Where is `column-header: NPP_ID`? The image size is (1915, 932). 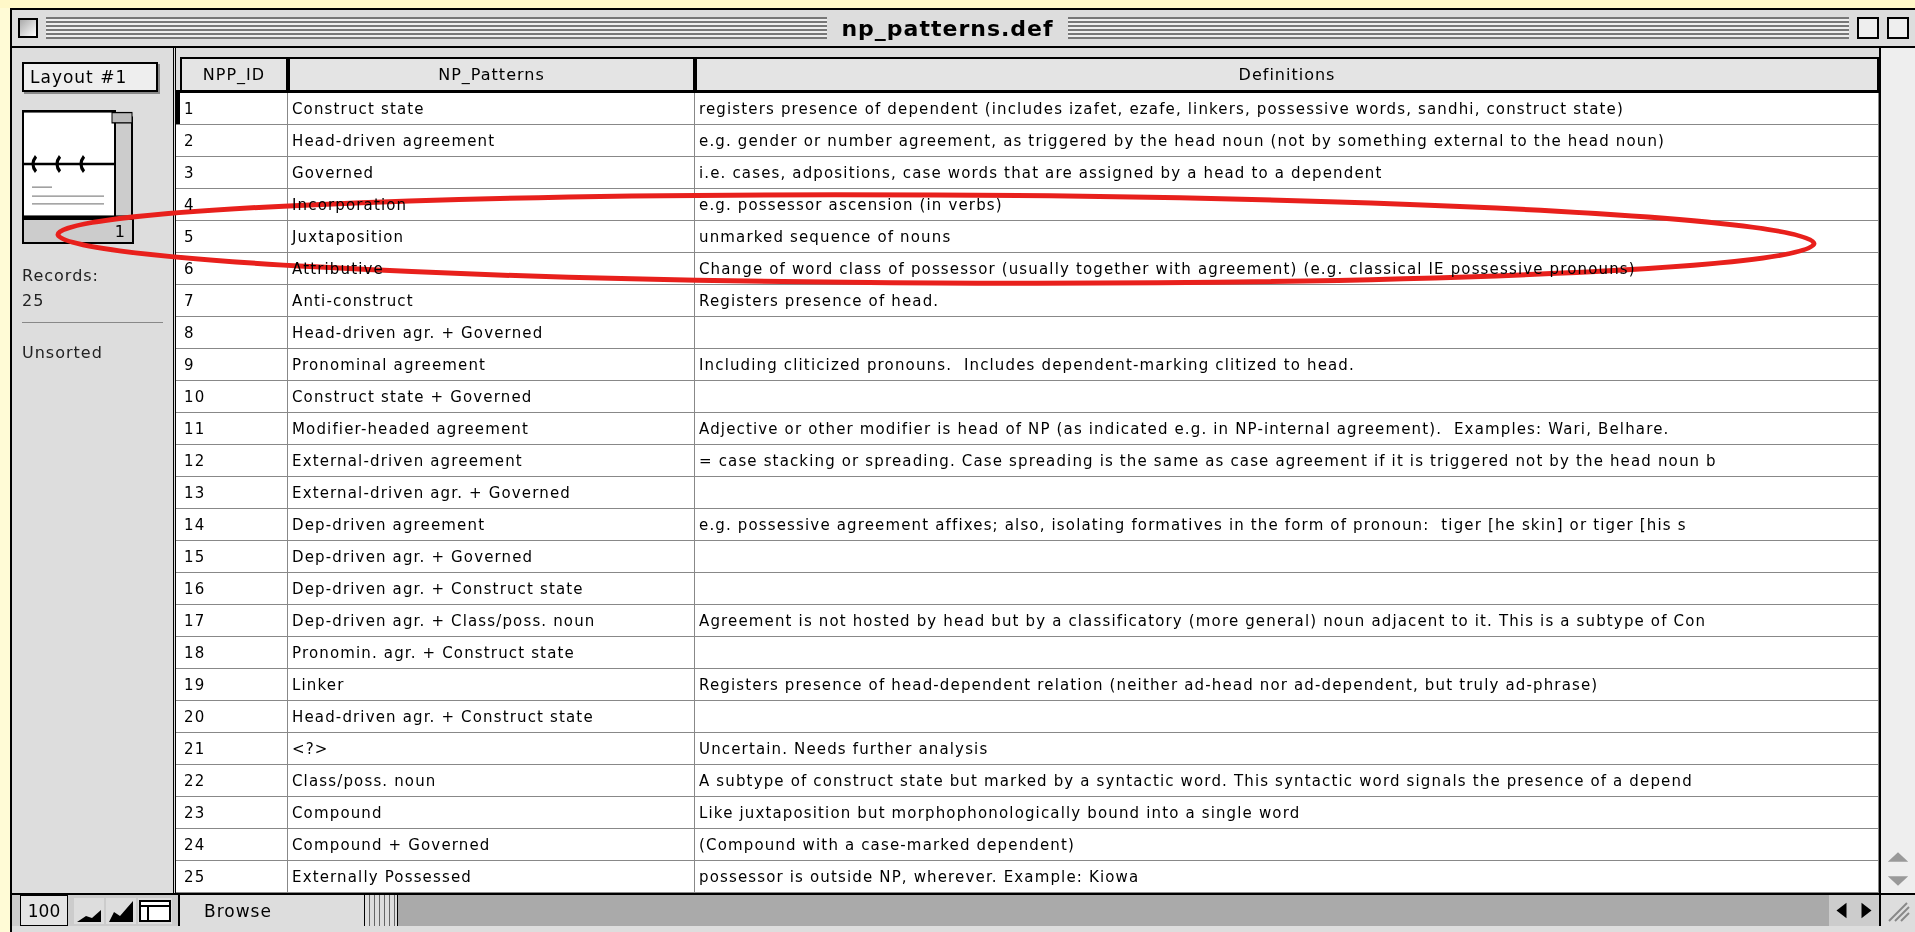
column-header: NPP_ID is located at coordinates (234, 73).